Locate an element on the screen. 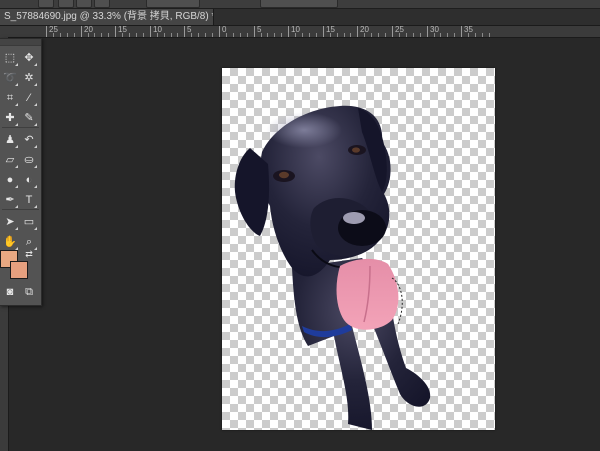 Image resolution: width=600 pixels, height=451 pixels. move-tool-icon: ✥ is located at coordinates (29, 58).